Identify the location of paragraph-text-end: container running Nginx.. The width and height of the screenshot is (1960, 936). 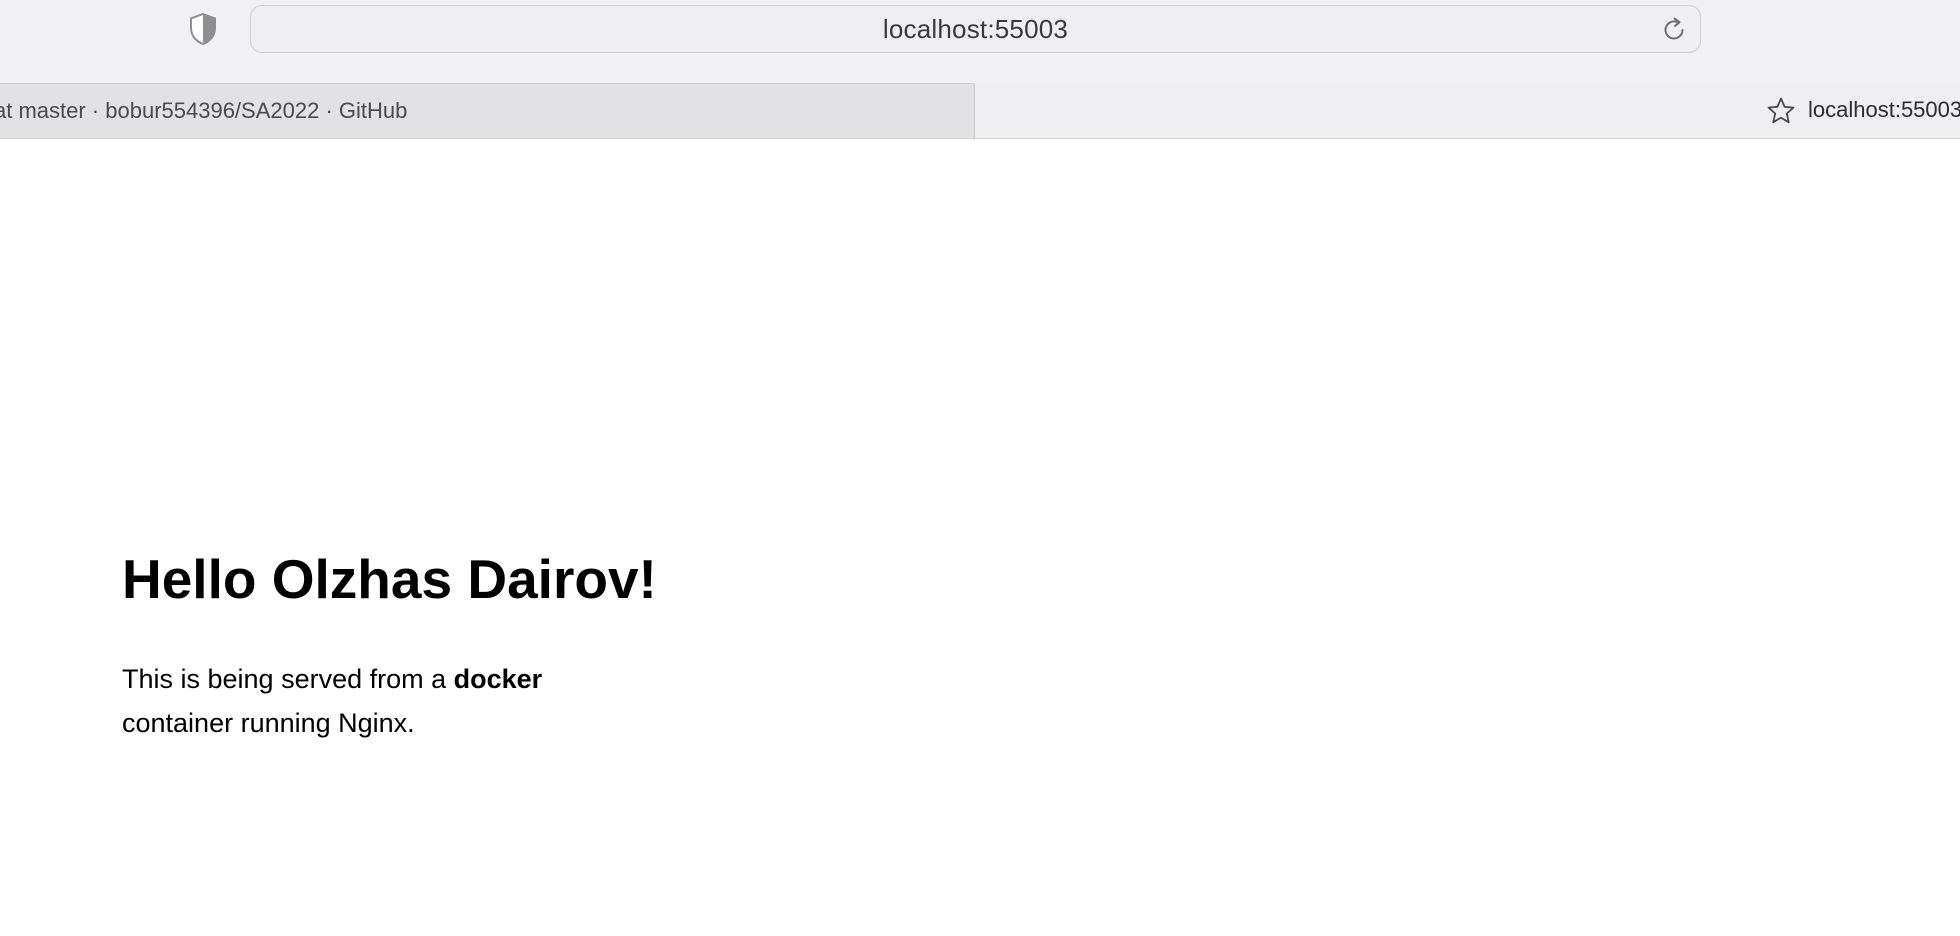
(268, 723).